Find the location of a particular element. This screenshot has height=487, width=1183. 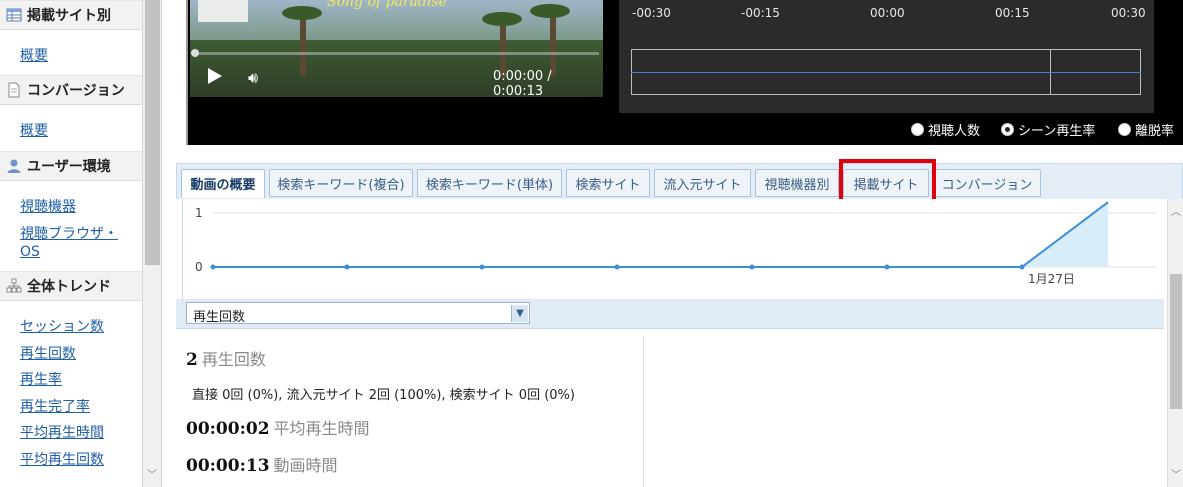

metric-select: 再生回数 ▼ is located at coordinates (358, 313).